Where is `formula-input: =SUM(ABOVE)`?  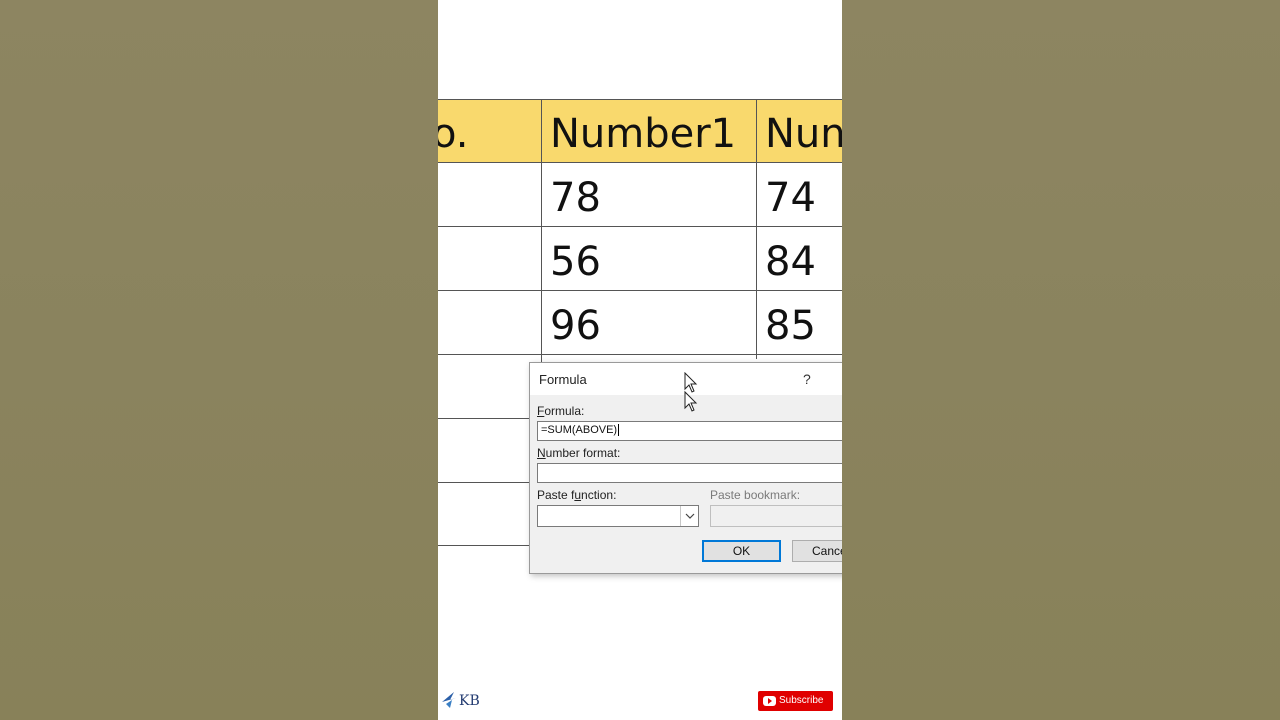 formula-input: =SUM(ABOVE) is located at coordinates (689, 431).